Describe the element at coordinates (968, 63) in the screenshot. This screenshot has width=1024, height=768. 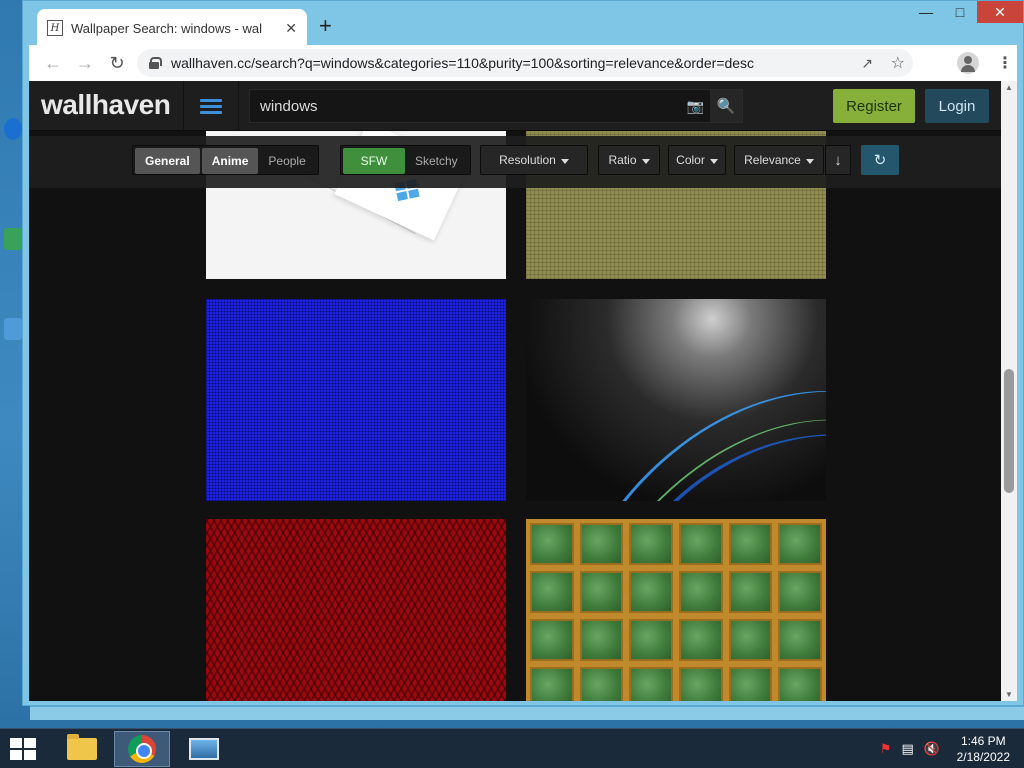
I see `profile-avatar-icon` at that location.